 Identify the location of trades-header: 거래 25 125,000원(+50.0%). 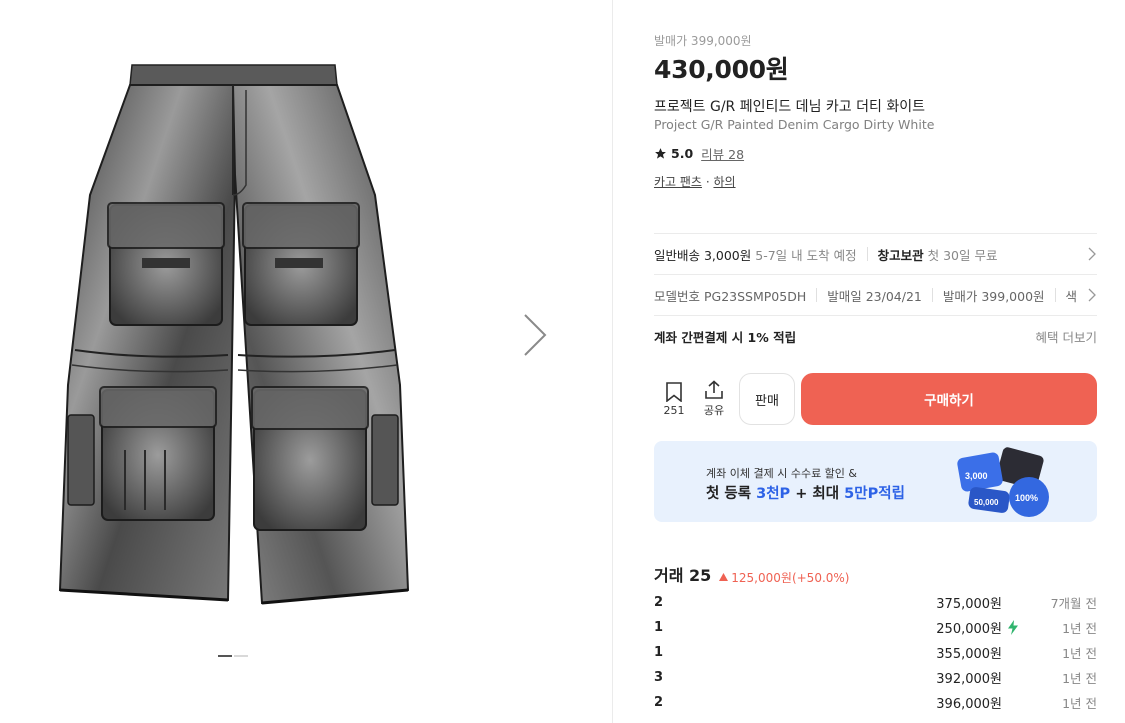
(751, 574).